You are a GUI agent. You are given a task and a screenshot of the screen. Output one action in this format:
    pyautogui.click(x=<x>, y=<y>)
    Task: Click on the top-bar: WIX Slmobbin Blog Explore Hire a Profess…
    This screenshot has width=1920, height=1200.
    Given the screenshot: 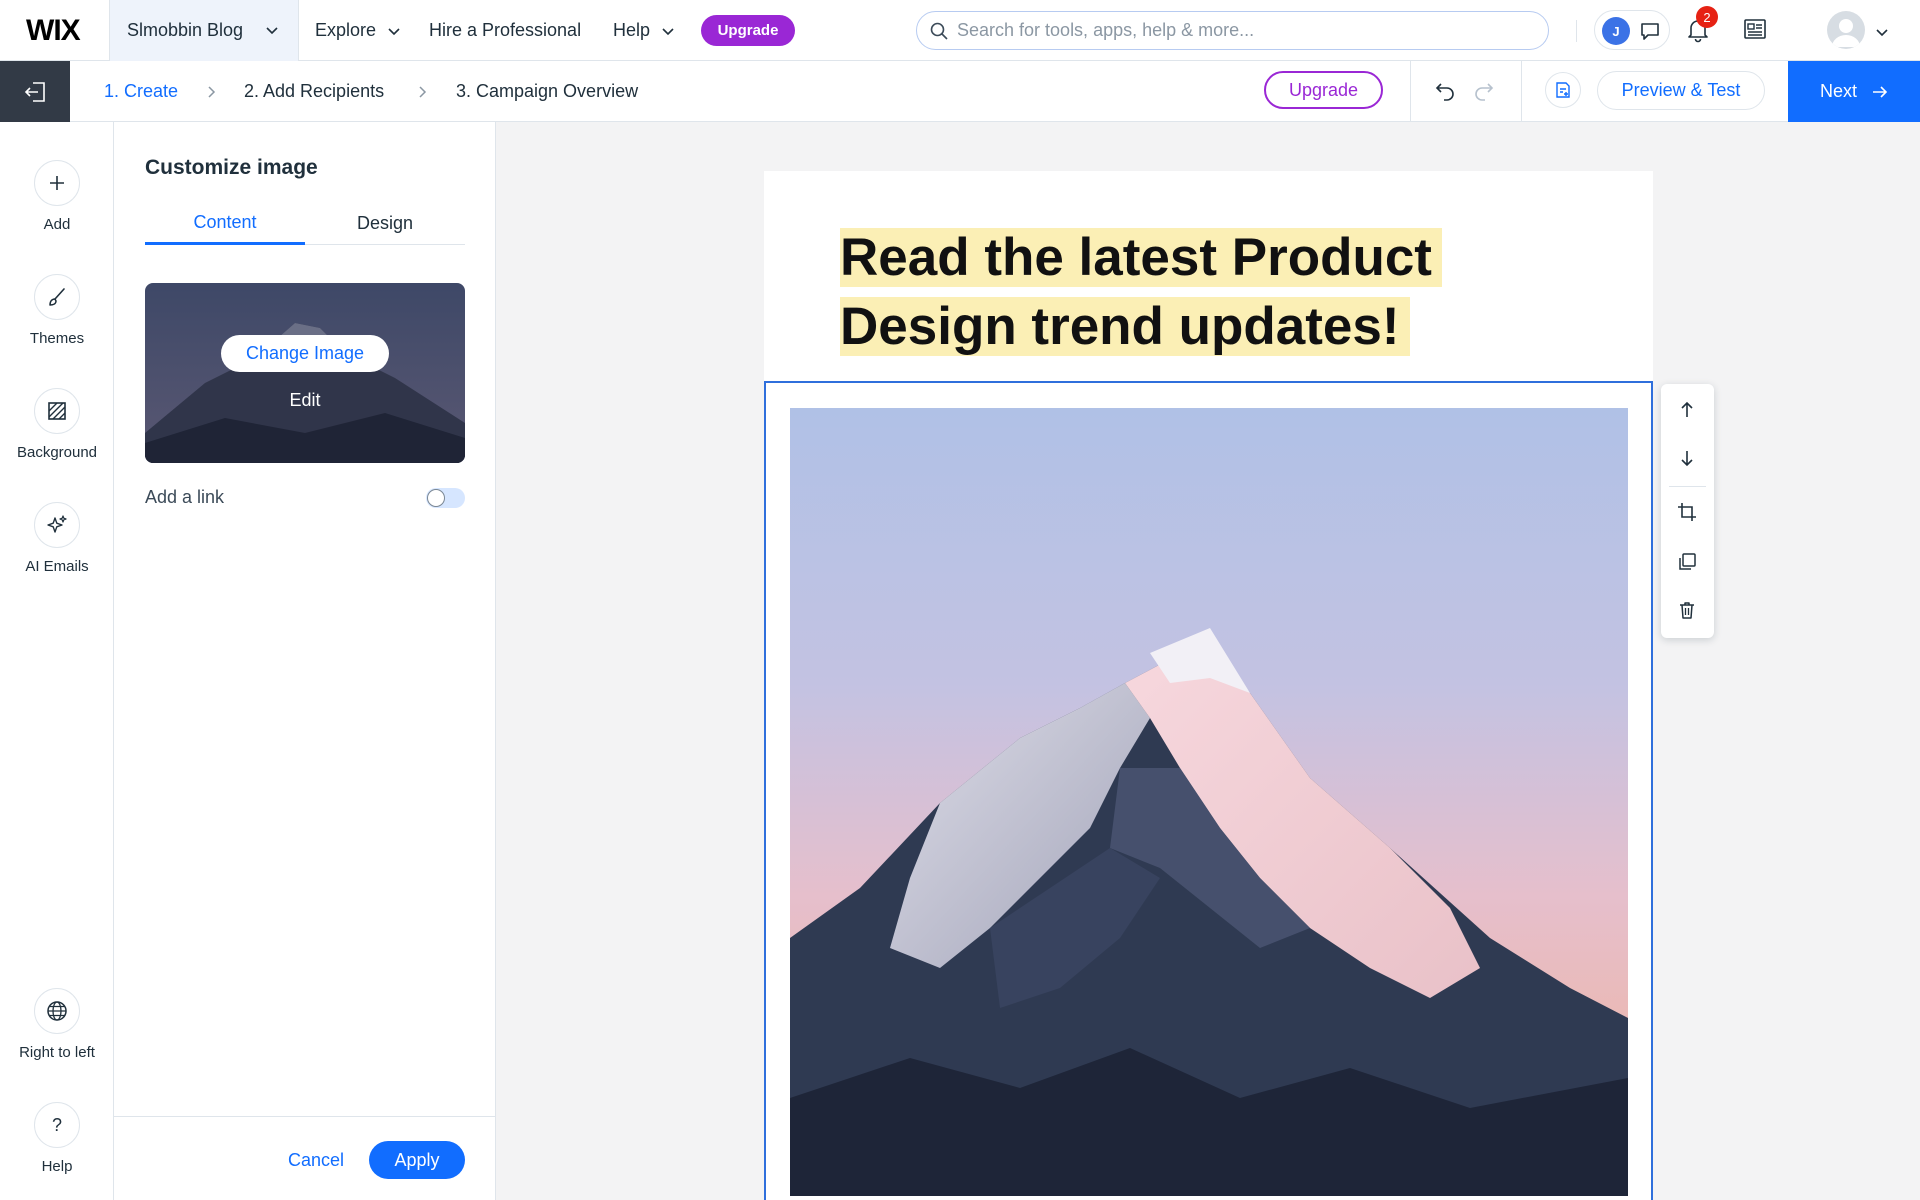 What is the action you would take?
    pyautogui.click(x=960, y=30)
    